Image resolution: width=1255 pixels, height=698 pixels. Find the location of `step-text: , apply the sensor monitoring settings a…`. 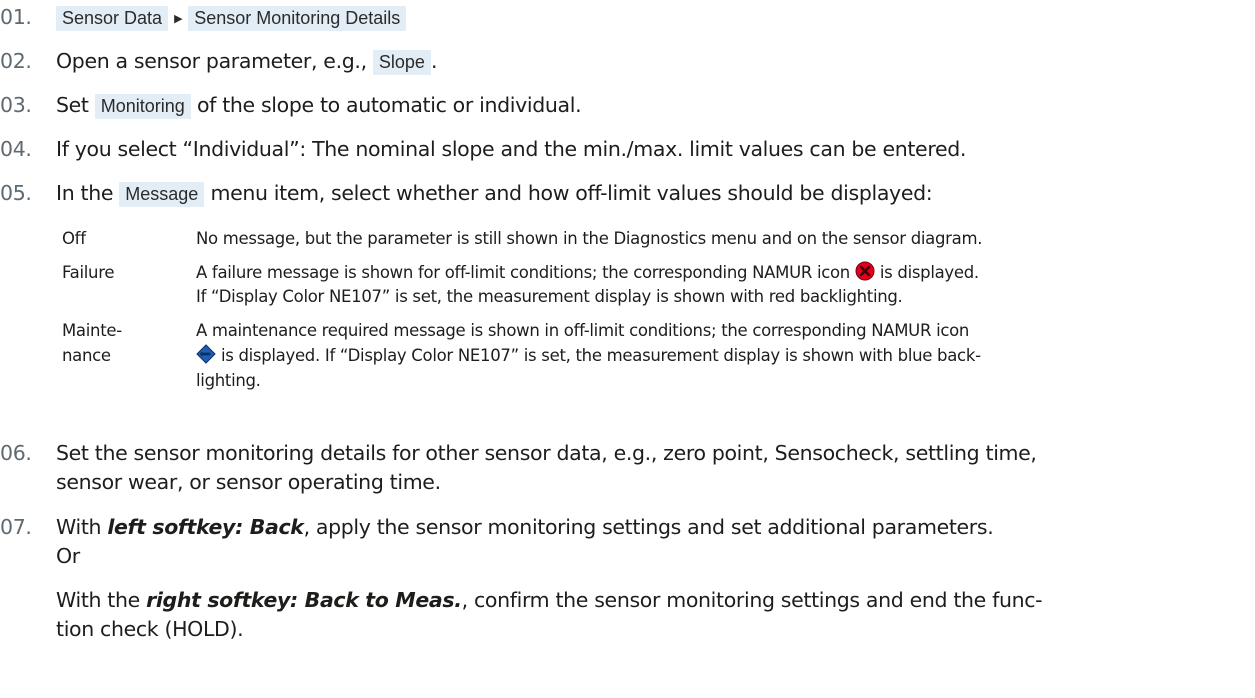

step-text: , apply the sensor monitoring settings a… is located at coordinates (648, 527).